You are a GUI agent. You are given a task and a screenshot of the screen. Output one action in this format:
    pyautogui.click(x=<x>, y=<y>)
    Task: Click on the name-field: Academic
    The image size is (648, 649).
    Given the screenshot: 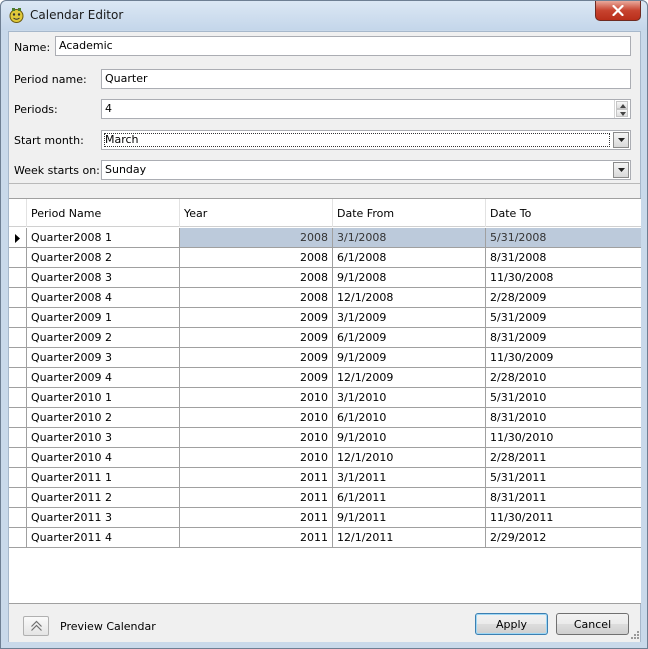 What is the action you would take?
    pyautogui.click(x=343, y=46)
    